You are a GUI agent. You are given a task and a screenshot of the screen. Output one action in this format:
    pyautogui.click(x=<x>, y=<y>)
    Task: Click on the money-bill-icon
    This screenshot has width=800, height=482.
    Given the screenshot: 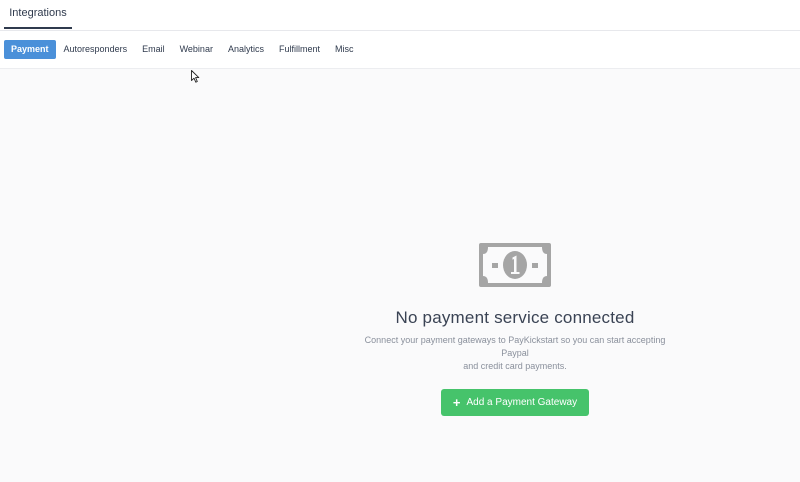 What is the action you would take?
    pyautogui.click(x=515, y=265)
    